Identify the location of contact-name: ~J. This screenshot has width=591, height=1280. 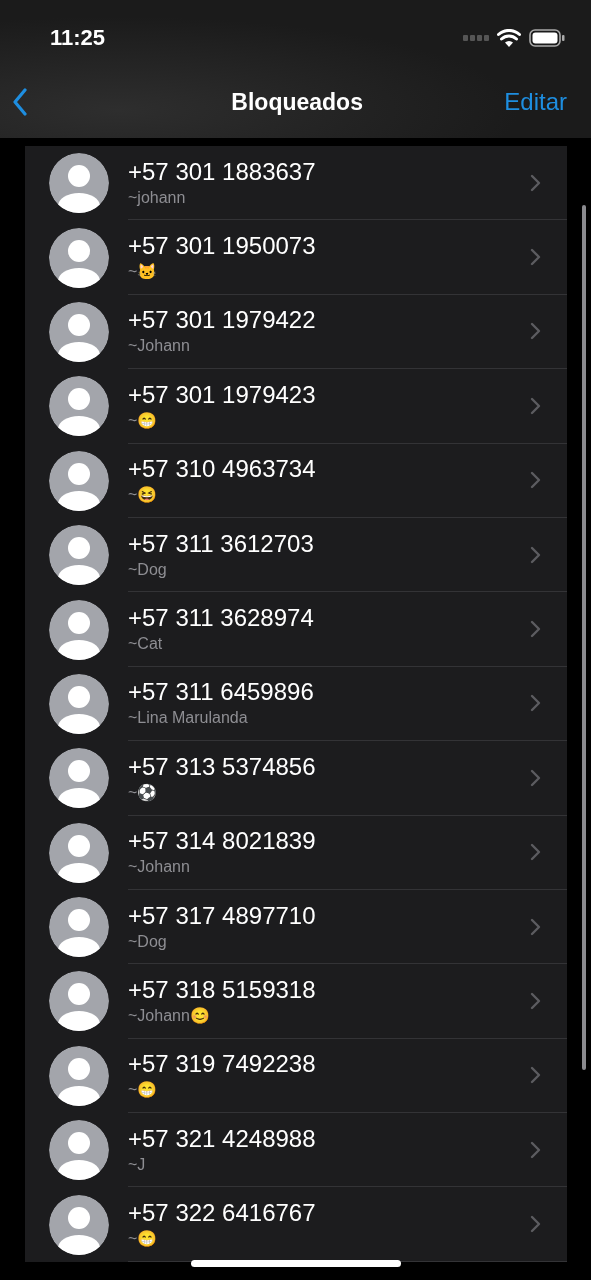
(137, 1164).